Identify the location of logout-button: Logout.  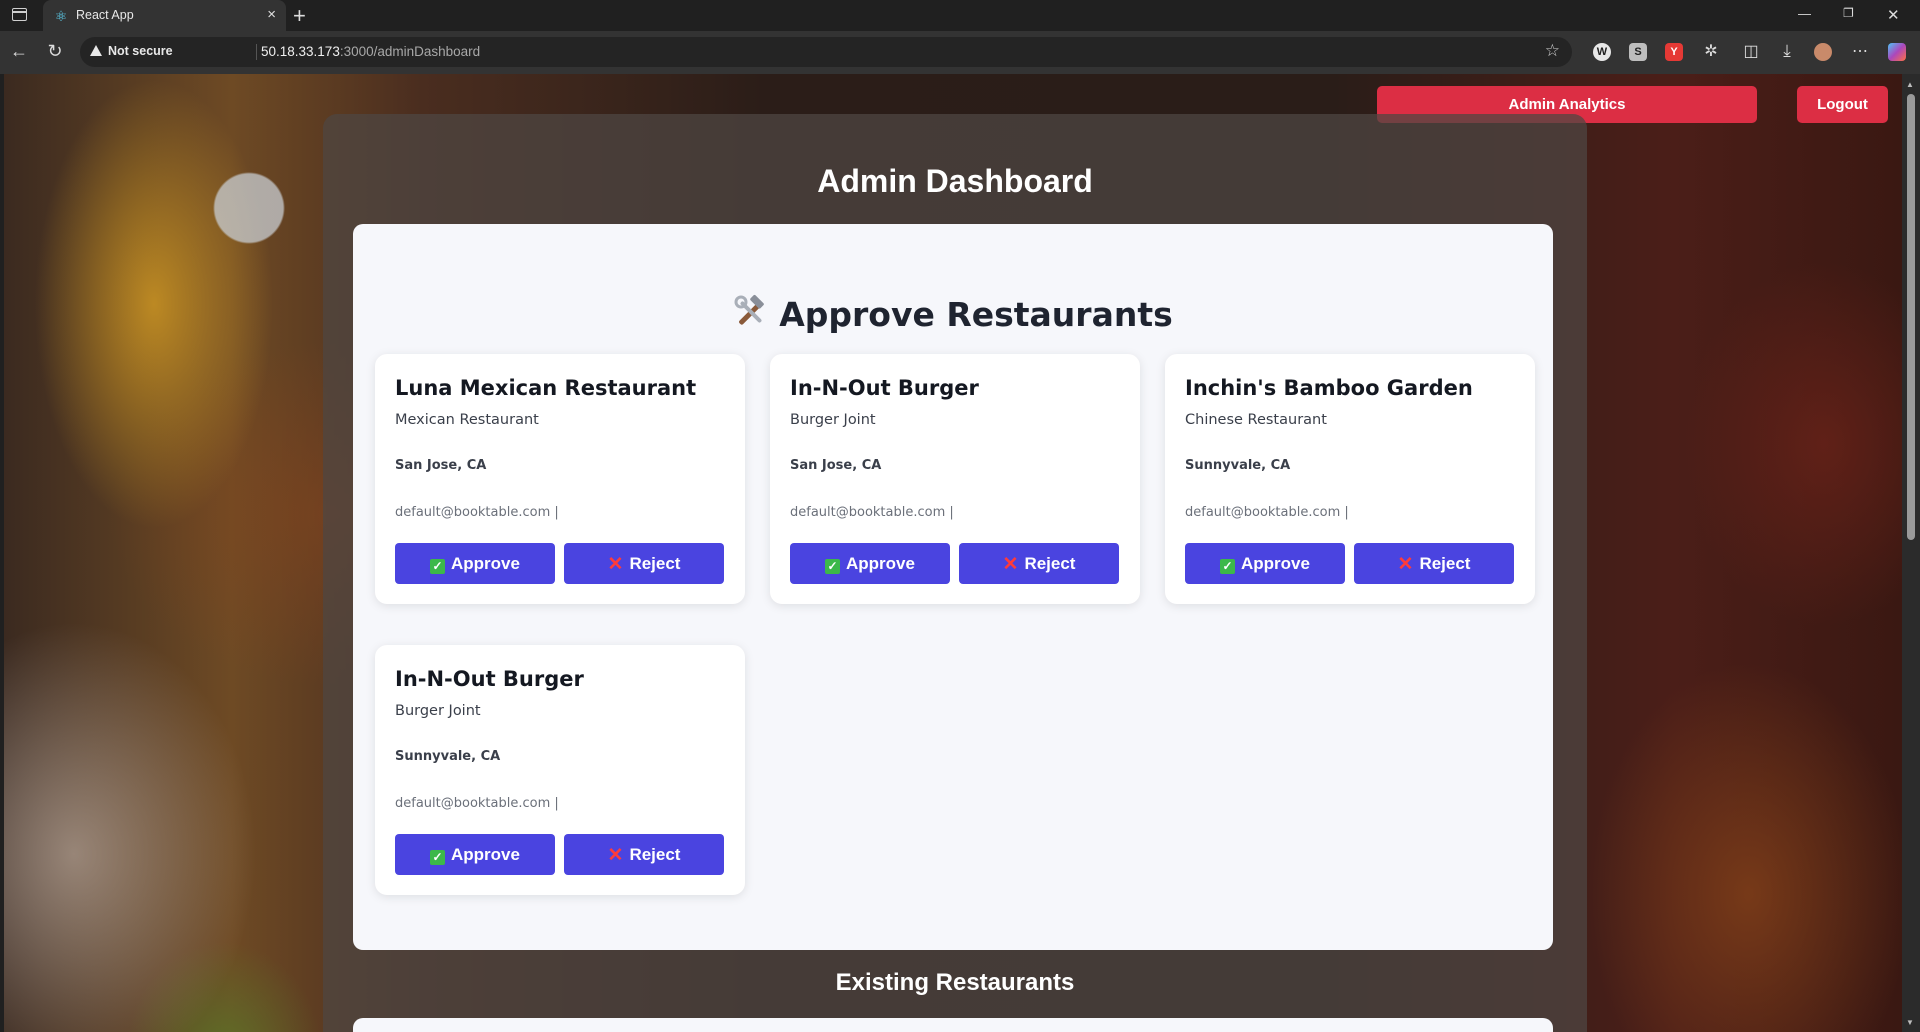
(1842, 104).